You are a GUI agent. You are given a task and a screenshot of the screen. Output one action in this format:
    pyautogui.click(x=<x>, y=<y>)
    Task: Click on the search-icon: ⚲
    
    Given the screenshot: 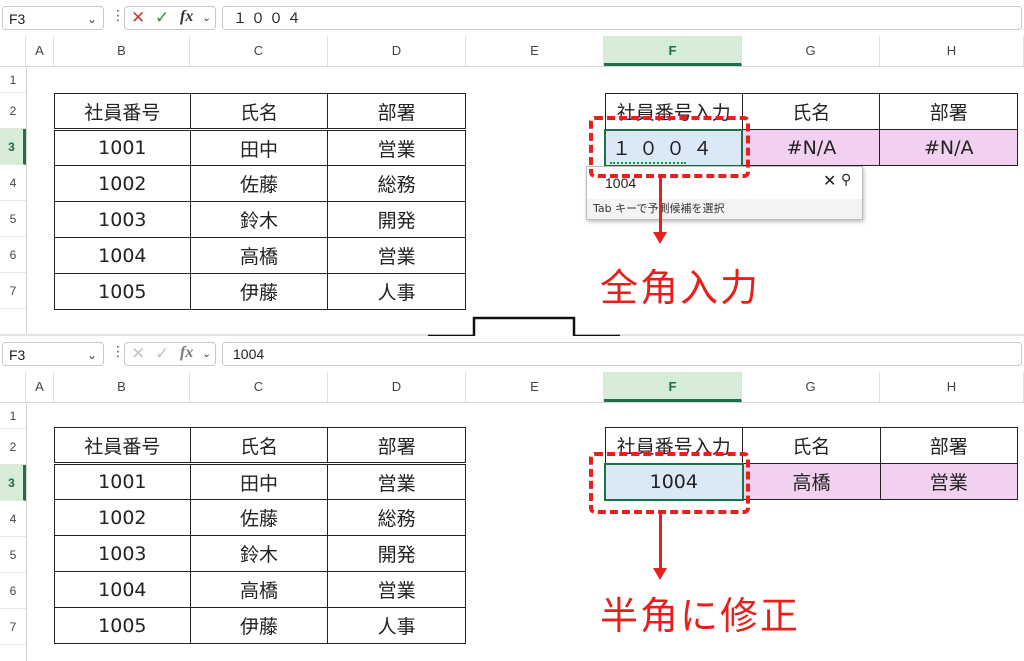 What is the action you would take?
    pyautogui.click(x=846, y=180)
    